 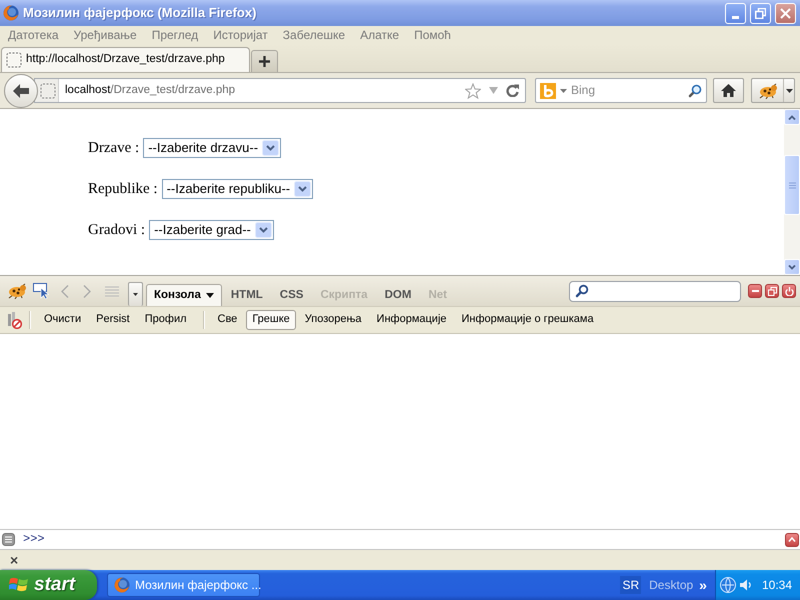 I want to click on filter-button: Информације, so click(x=411, y=320).